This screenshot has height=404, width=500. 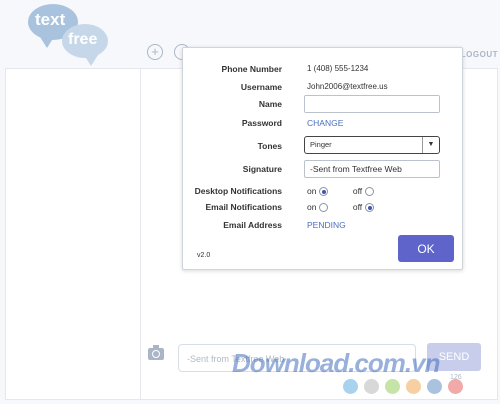 I want to click on logo-text: free, so click(x=83, y=39).